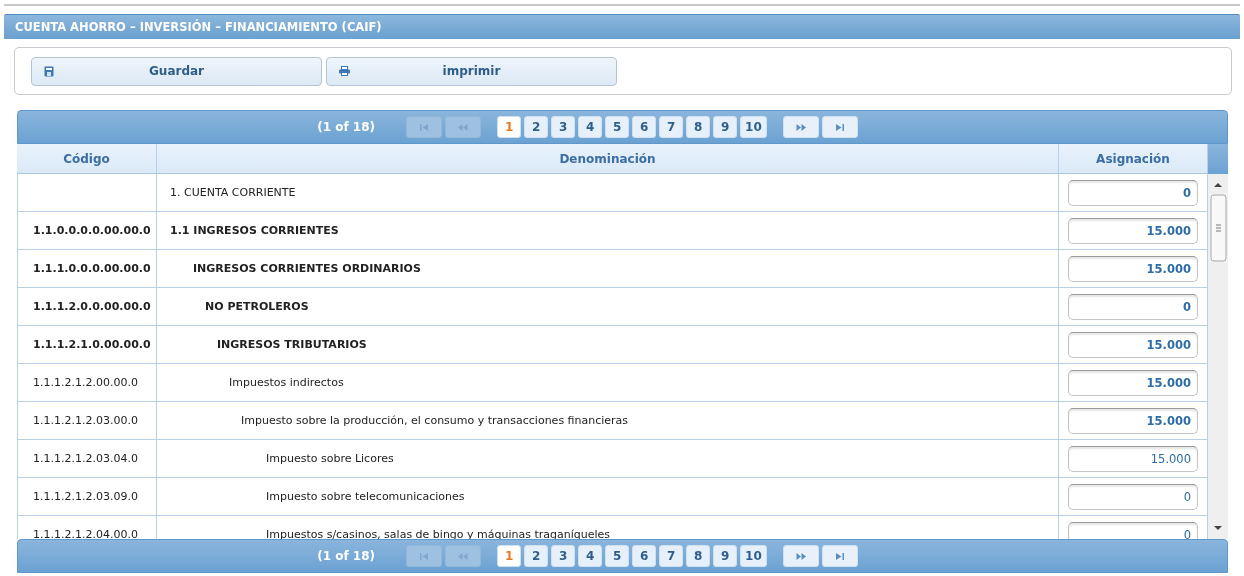 This screenshot has height=576, width=1244. I want to click on scrollbar, so click(1218, 356).